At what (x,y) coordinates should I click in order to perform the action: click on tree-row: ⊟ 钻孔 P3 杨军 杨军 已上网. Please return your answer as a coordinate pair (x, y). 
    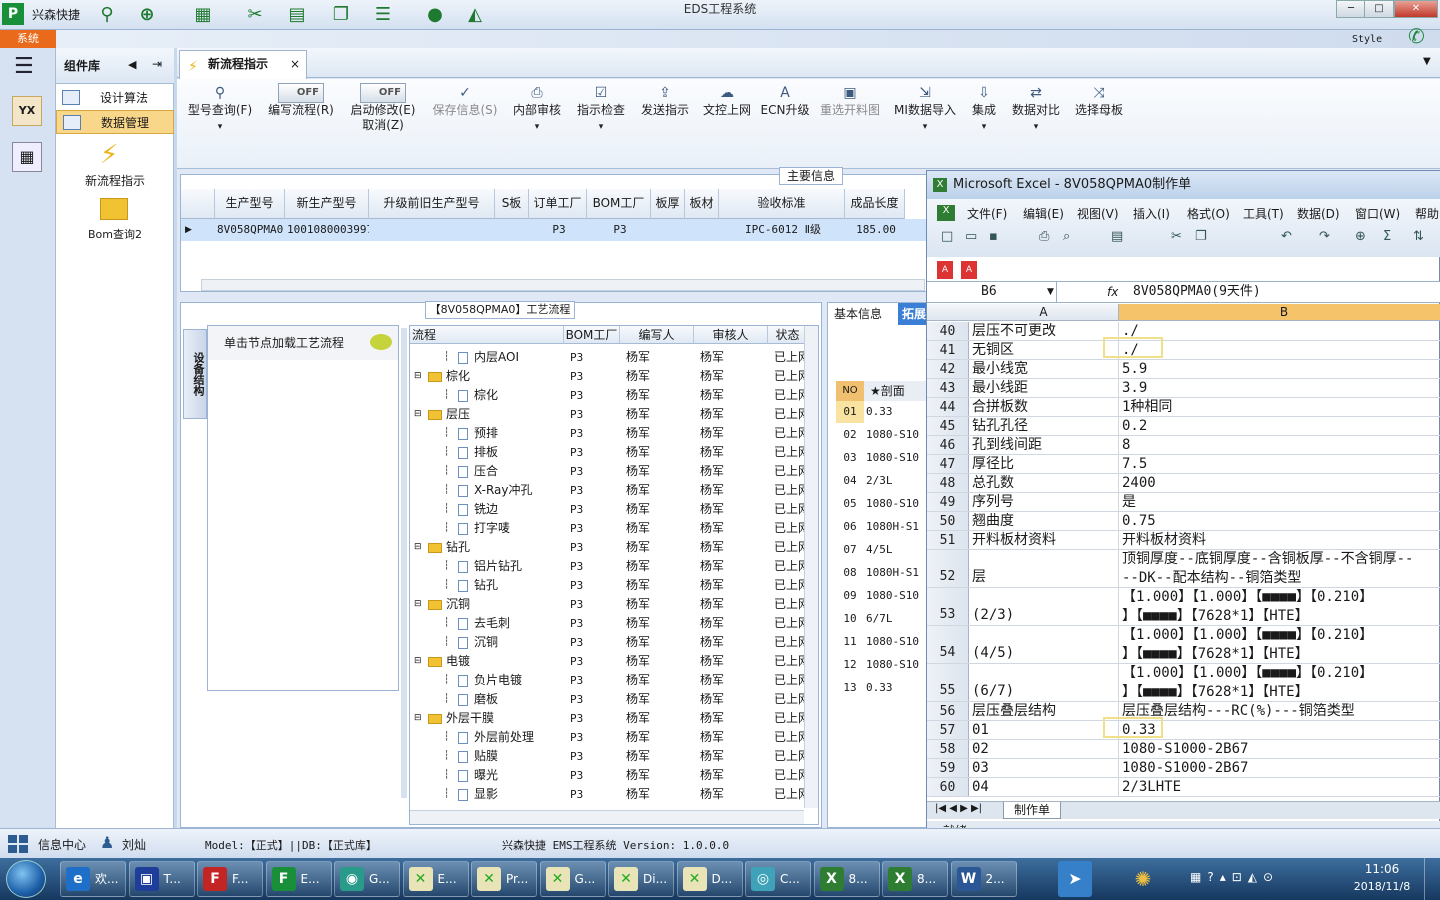
    Looking at the image, I should click on (614, 547).